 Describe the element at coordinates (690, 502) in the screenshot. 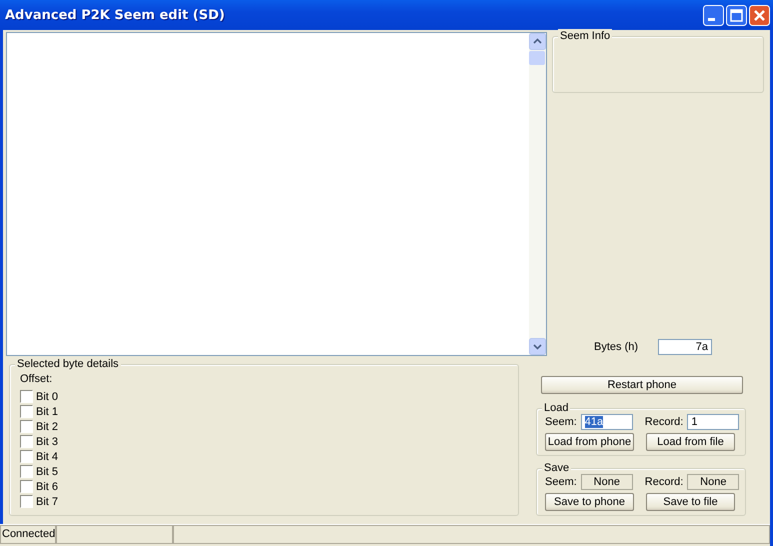

I see `action-button: Save to file` at that location.